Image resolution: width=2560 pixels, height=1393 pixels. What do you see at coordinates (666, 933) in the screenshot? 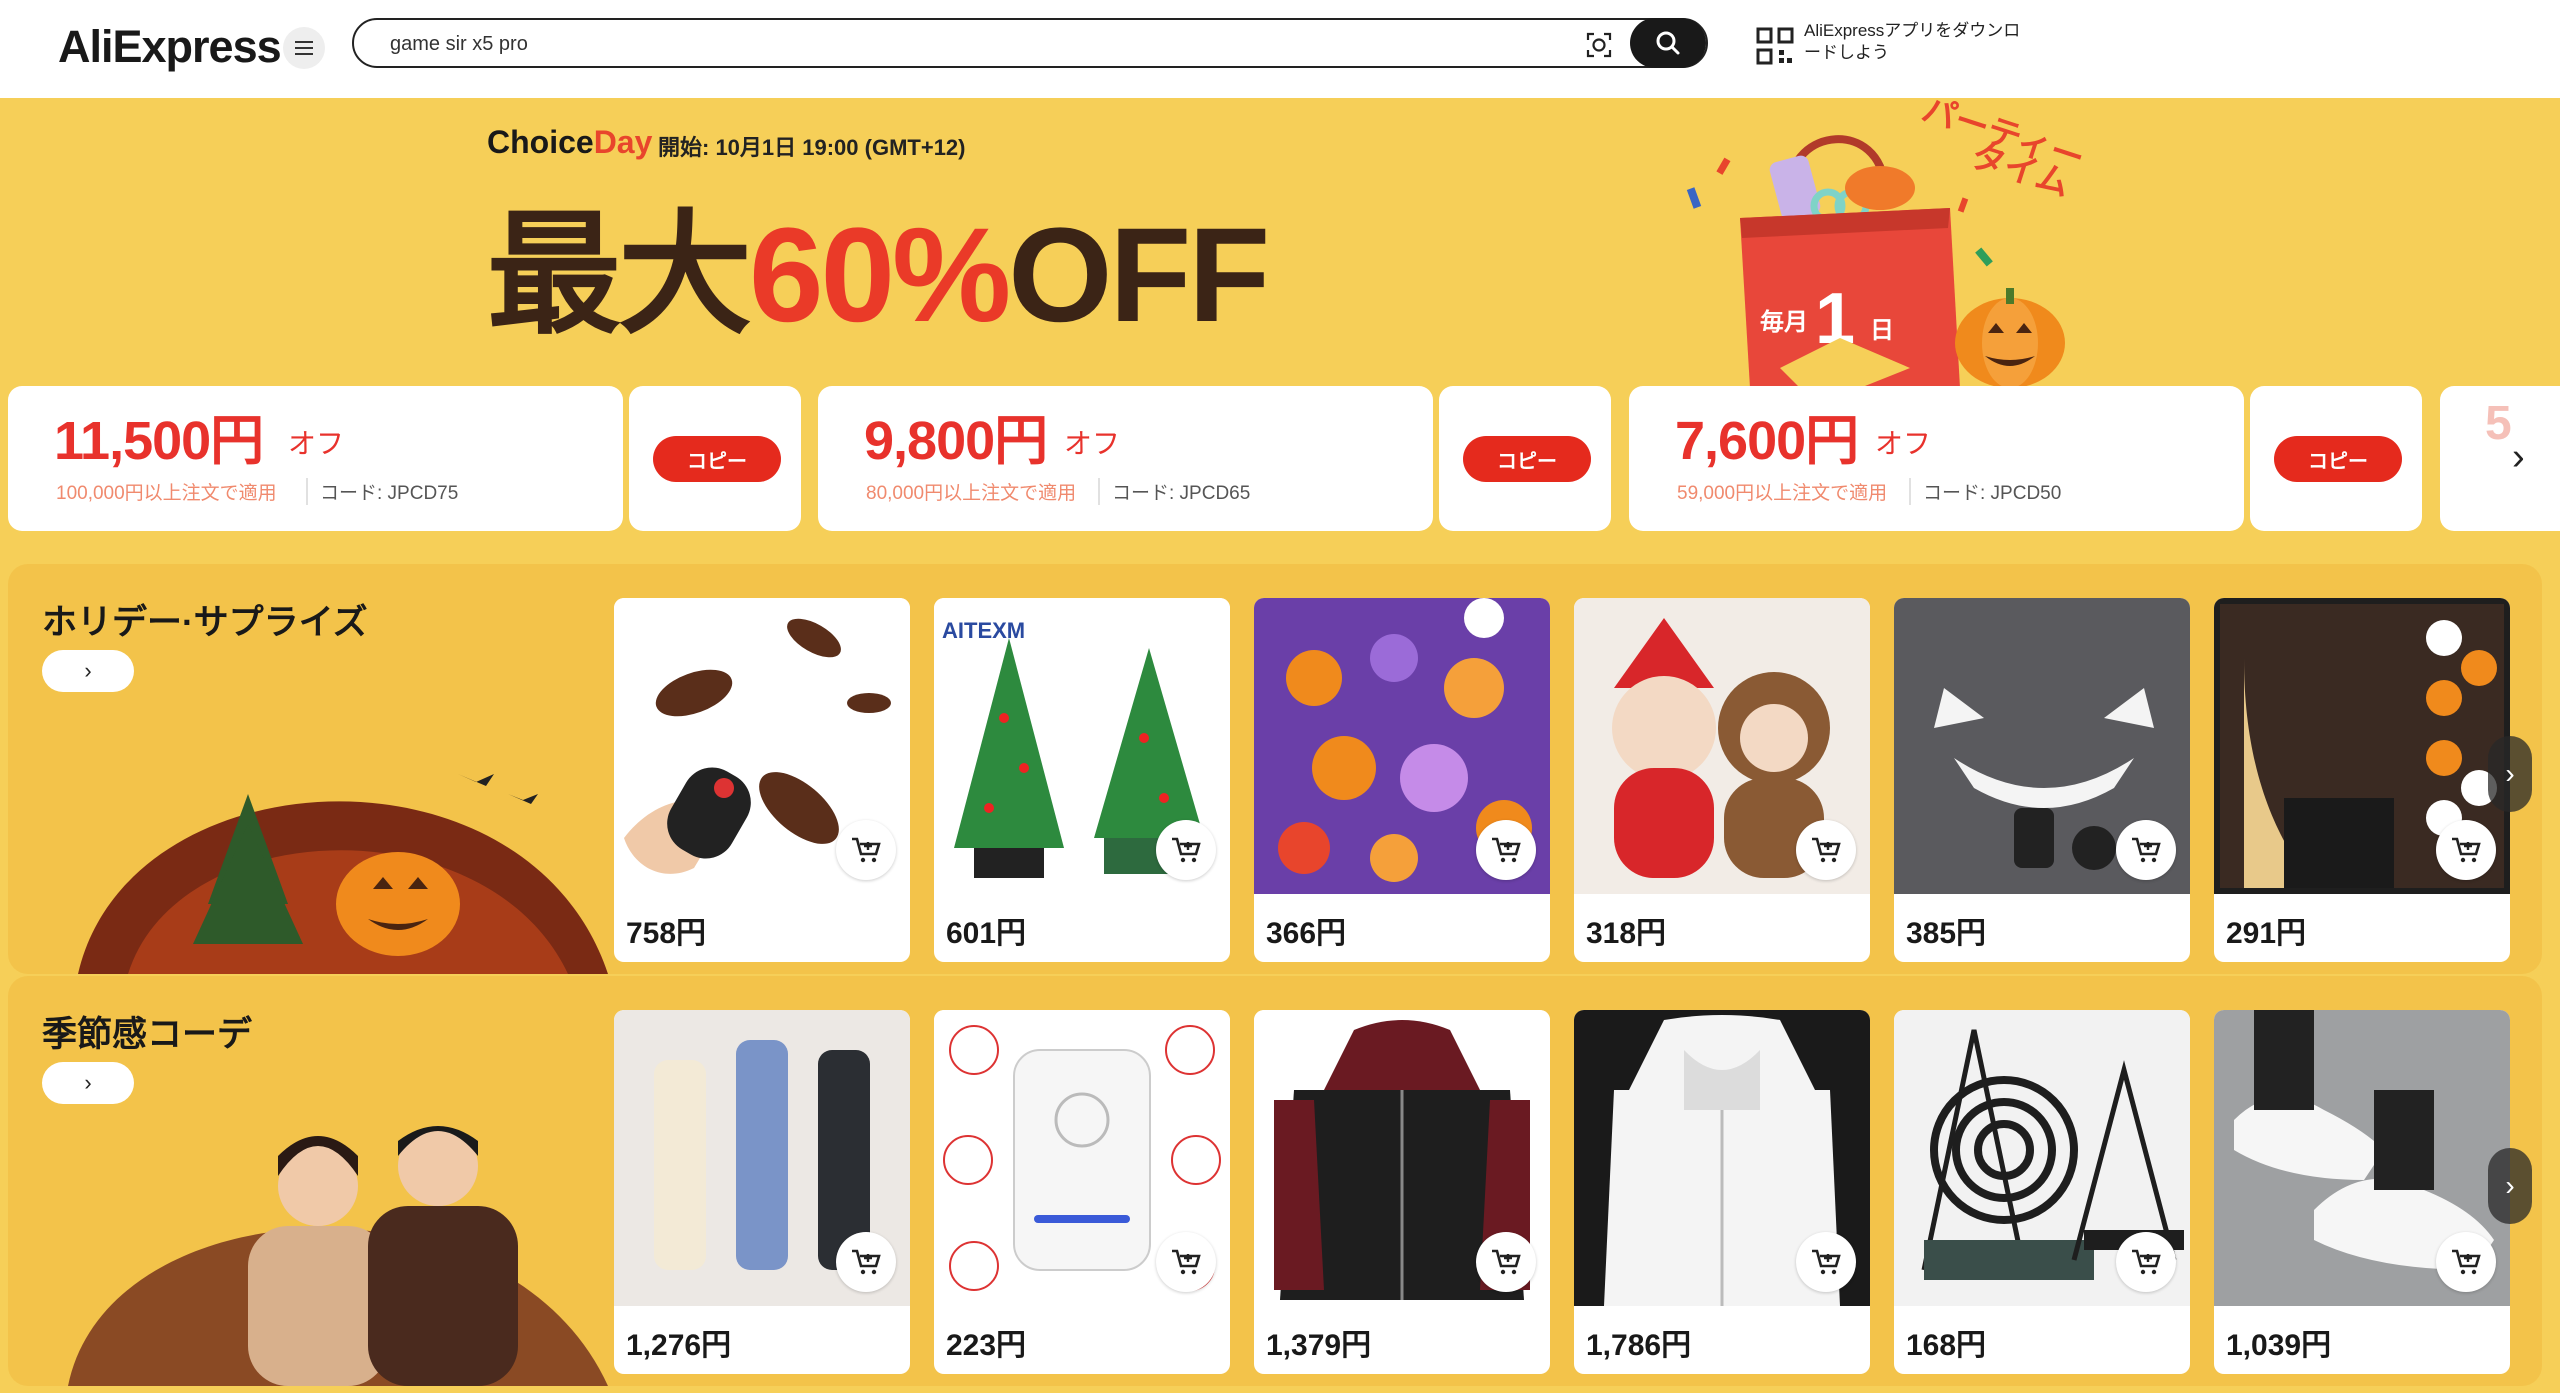
I see `product-price: 758円` at bounding box center [666, 933].